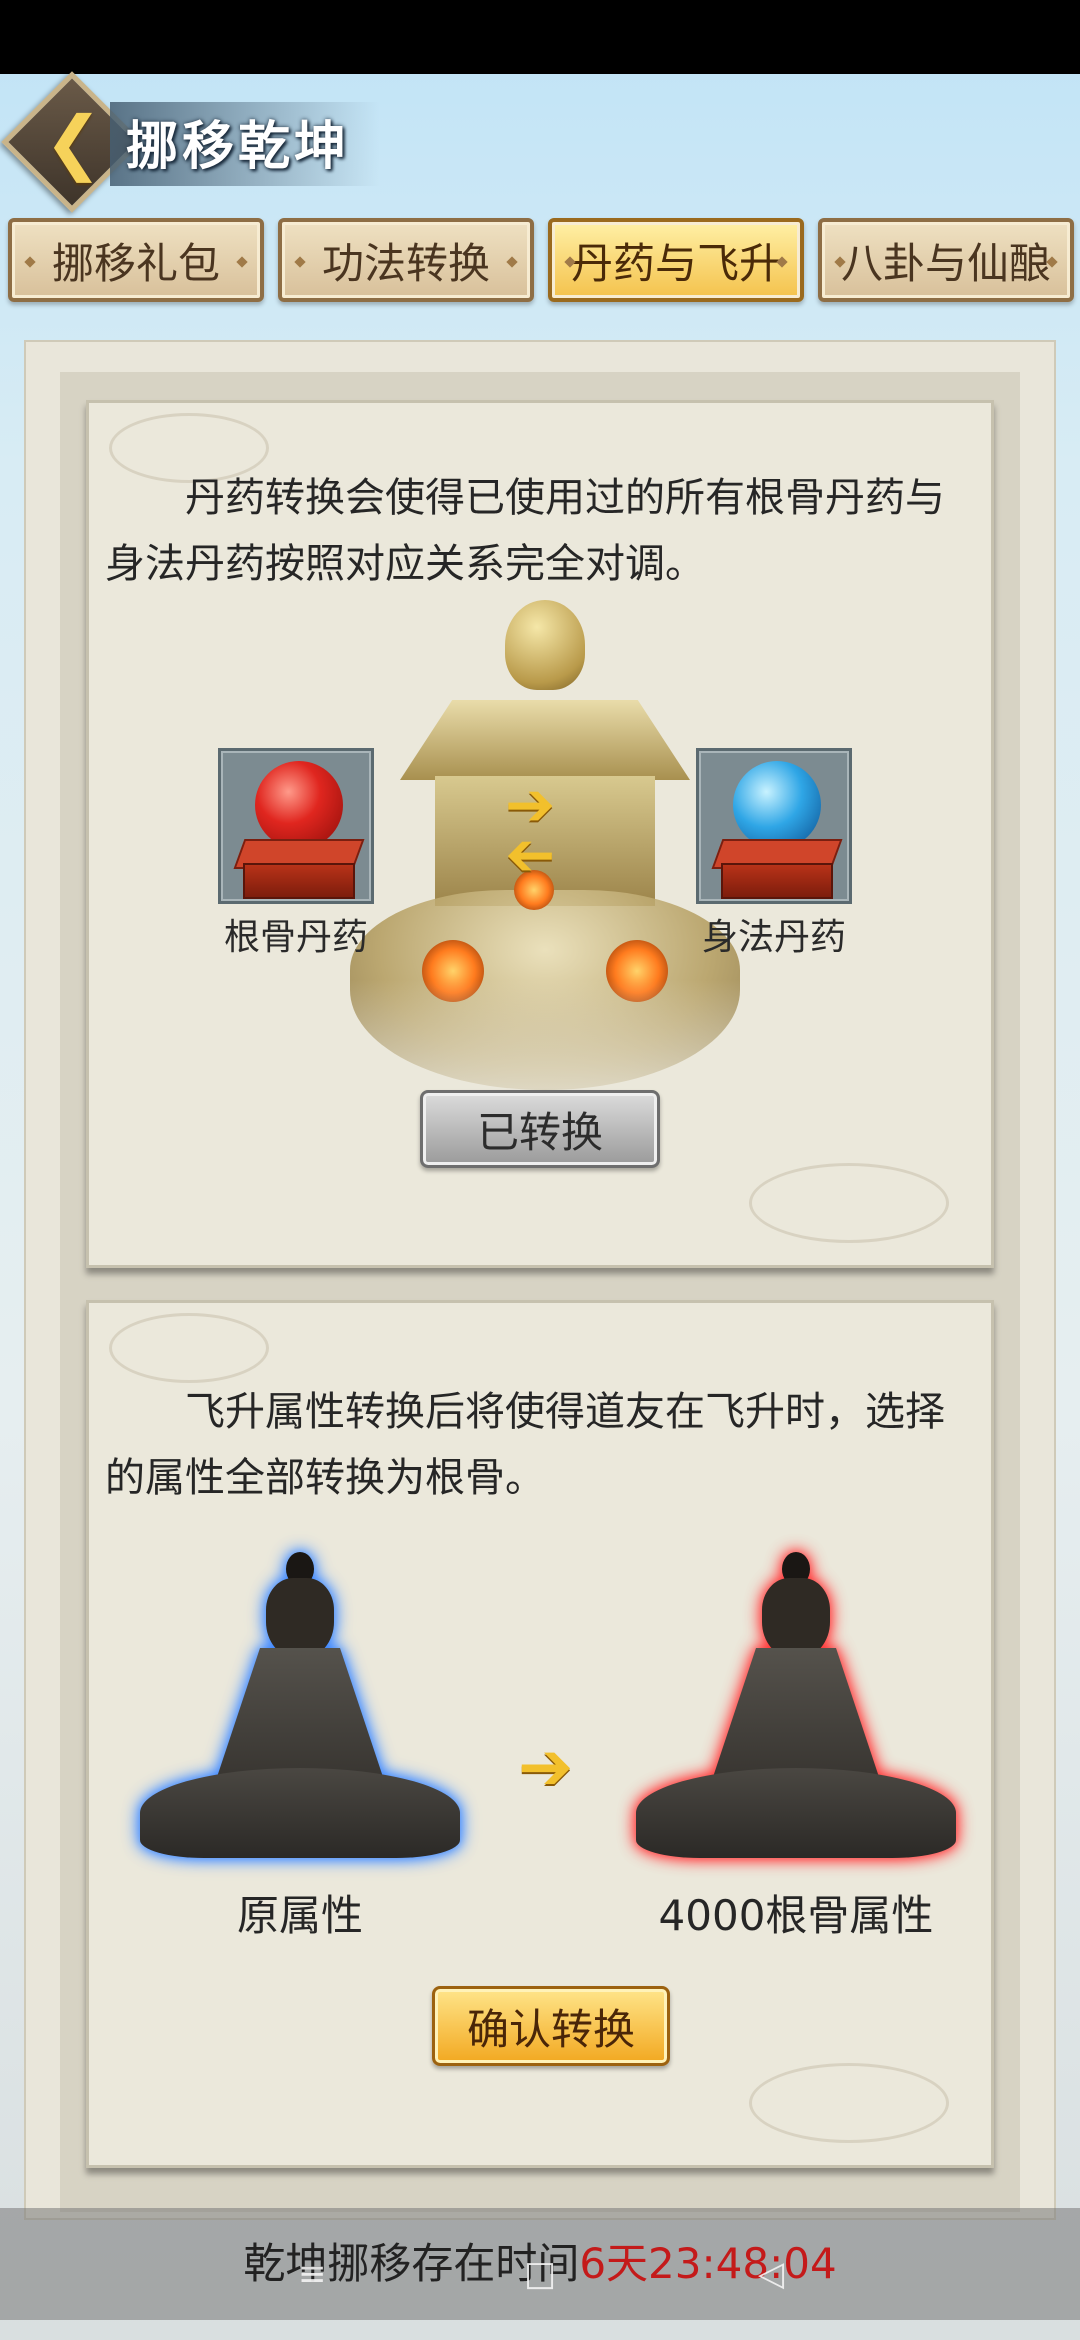 This screenshot has height=2340, width=1080. I want to click on agility-pill-label: 身法丹药, so click(773, 937).